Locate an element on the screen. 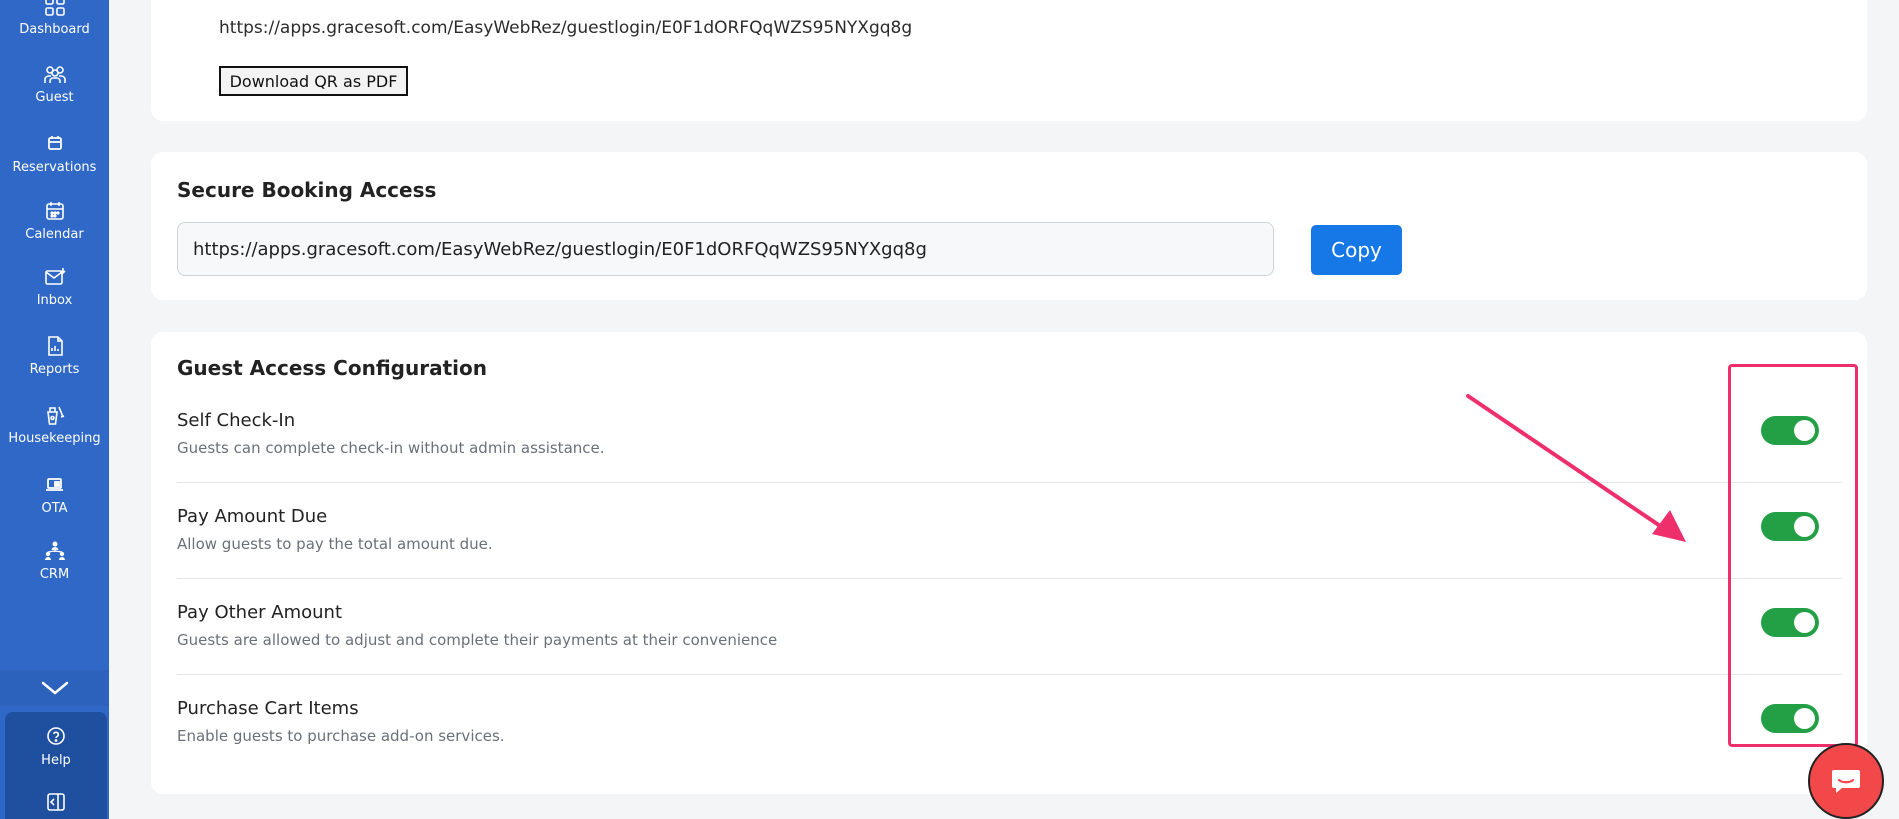 This screenshot has height=819, width=1899. annotation-arrow-icon is located at coordinates (1576, 468).